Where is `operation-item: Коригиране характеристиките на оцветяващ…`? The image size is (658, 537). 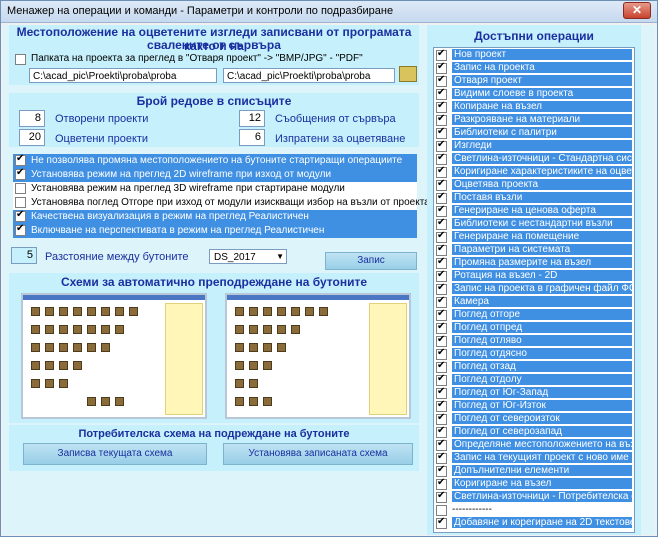 operation-item: Коригиране характеристиките на оцветяващ… is located at coordinates (534, 172).